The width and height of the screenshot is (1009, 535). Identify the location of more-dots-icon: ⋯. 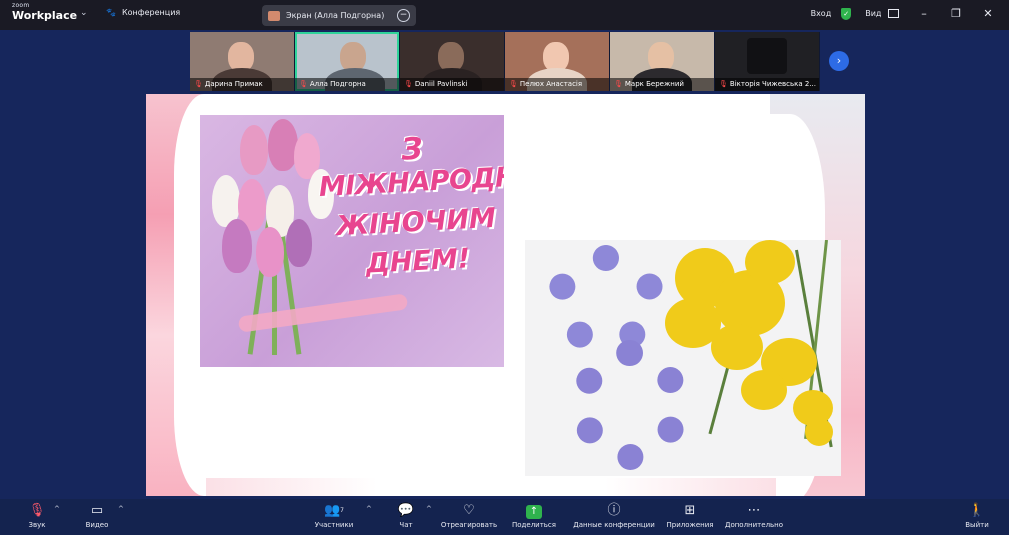
(754, 510).